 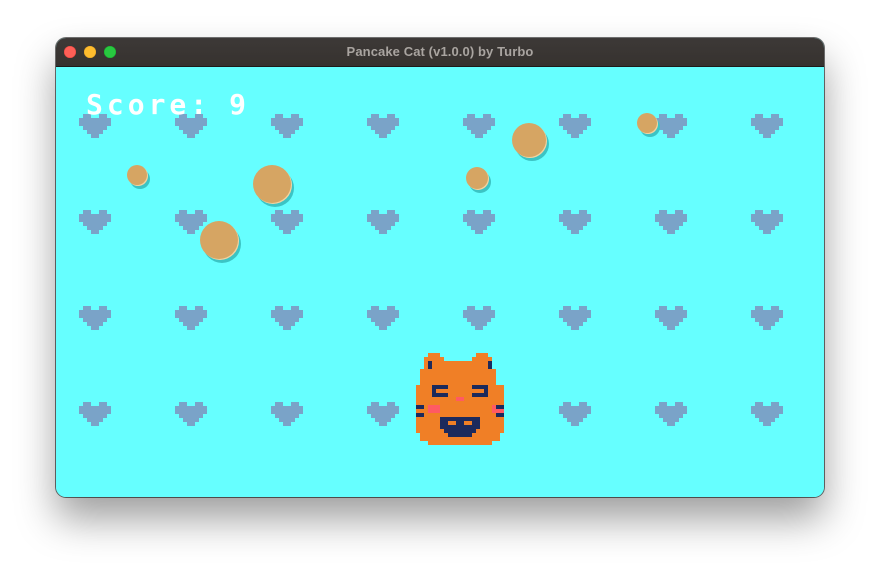 I want to click on score-label: Score:, so click(x=149, y=104).